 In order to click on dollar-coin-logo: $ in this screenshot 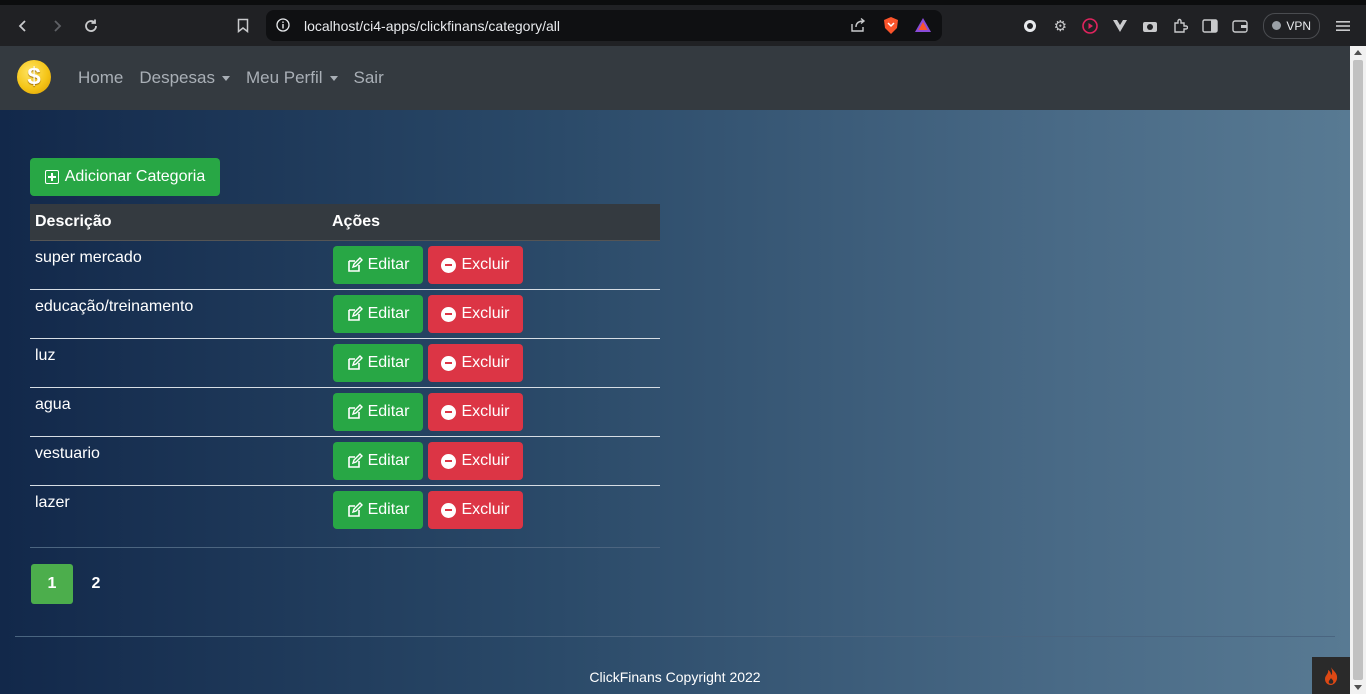, I will do `click(34, 77)`.